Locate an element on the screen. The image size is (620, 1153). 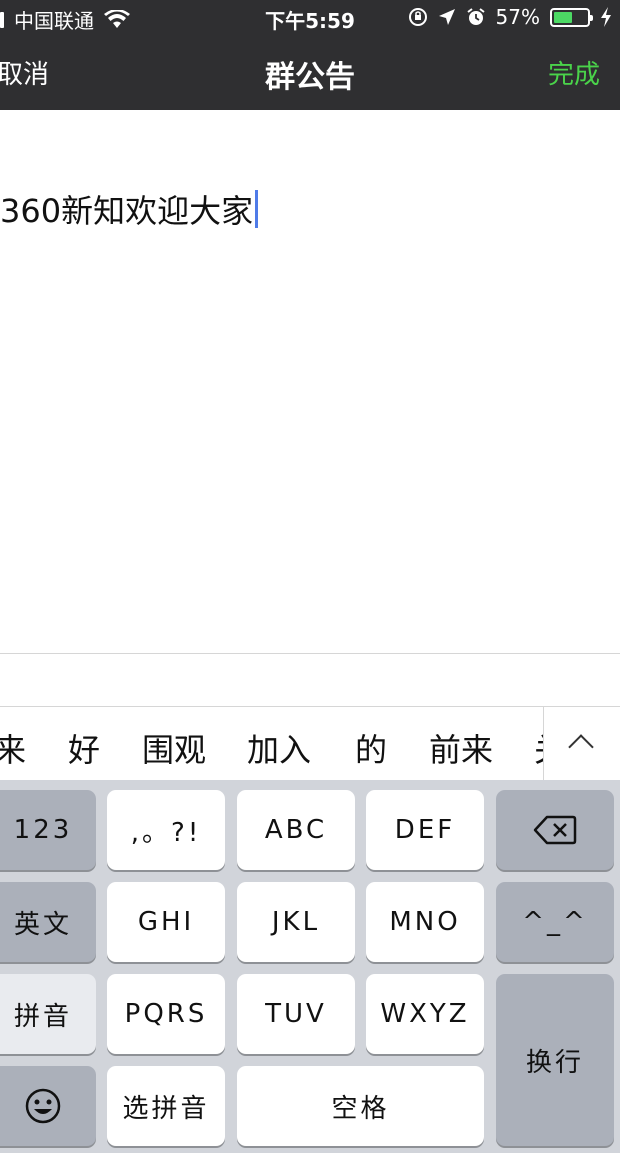
announcement-text-content: 360新知欢迎大家 is located at coordinates (127, 211).